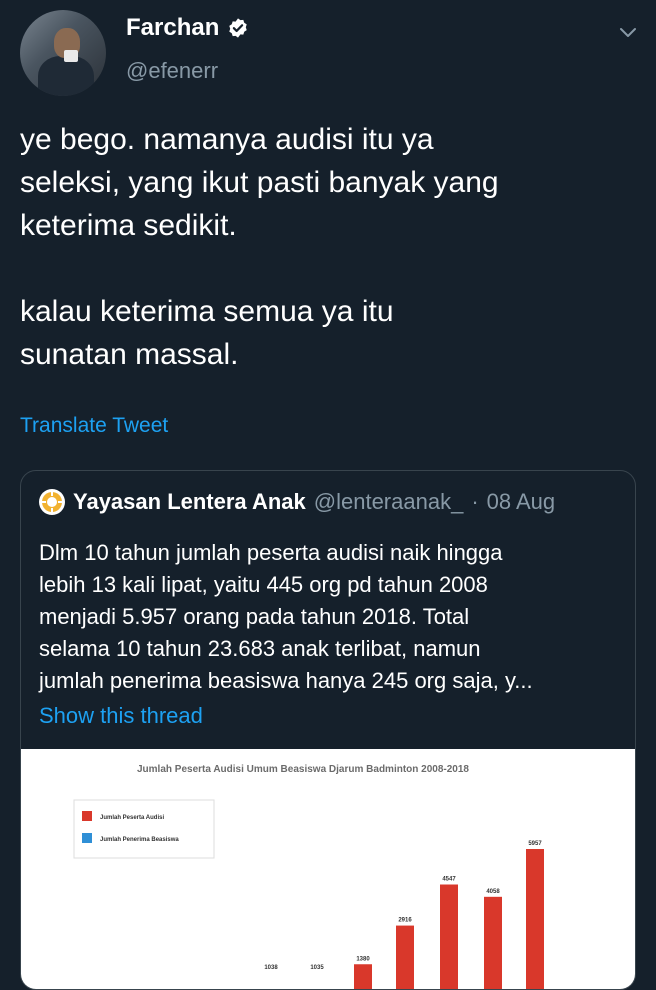 Image resolution: width=656 pixels, height=990 pixels. What do you see at coordinates (238, 28) in the screenshot?
I see `verified-badge-icon` at bounding box center [238, 28].